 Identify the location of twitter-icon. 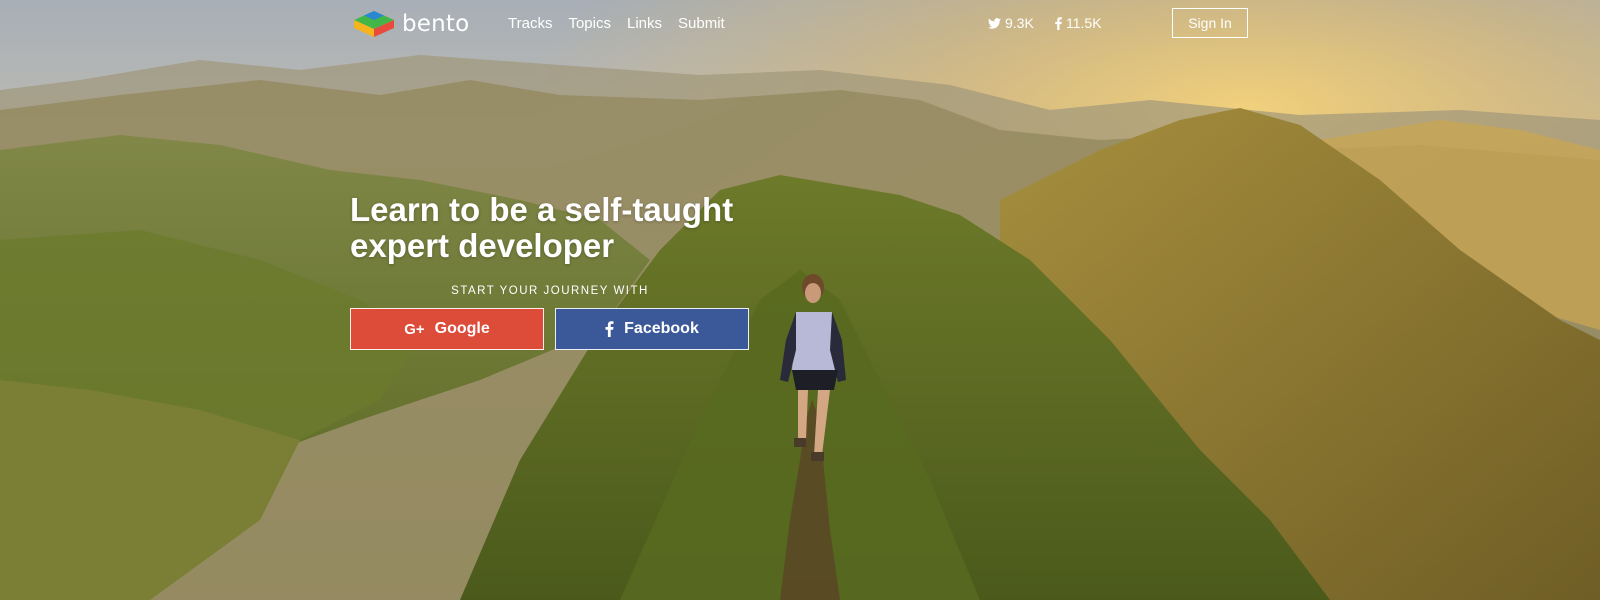
(994, 23).